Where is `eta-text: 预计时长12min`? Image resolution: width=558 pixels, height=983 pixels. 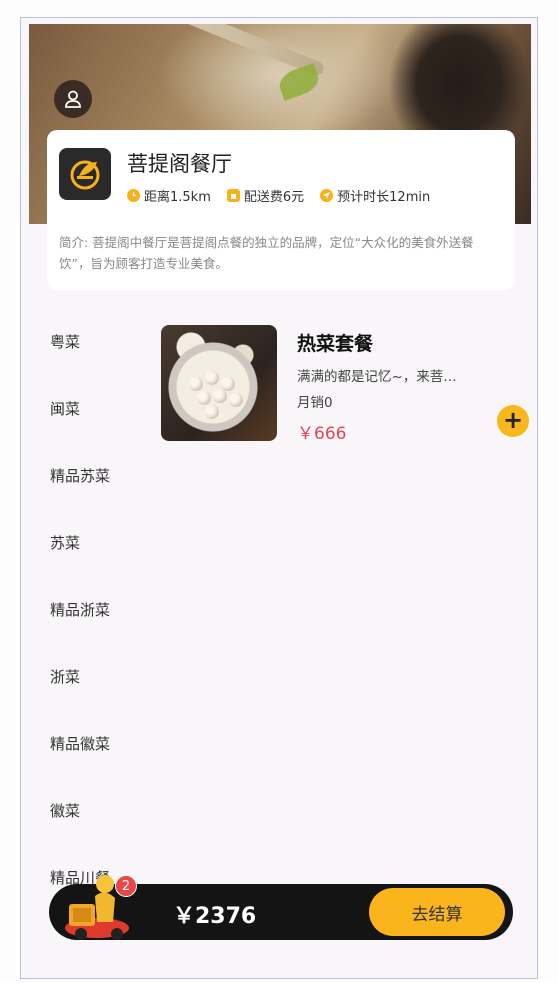 eta-text: 预计时长12min is located at coordinates (384, 197).